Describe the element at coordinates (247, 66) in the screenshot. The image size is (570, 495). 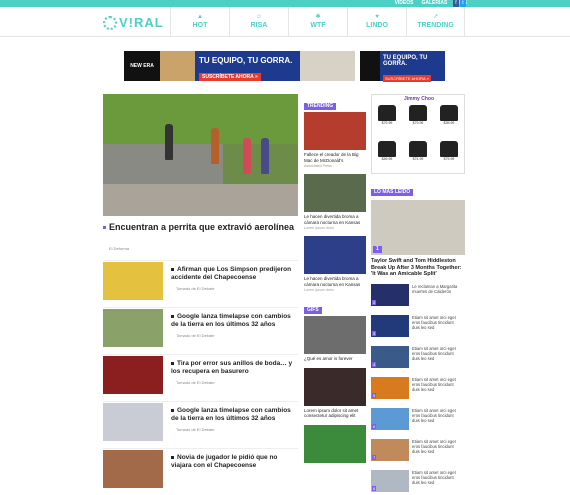
I see `ad-copy: TU EQUIPO, TU GORRA. SUSCRÍBETE AHORA »` at that location.